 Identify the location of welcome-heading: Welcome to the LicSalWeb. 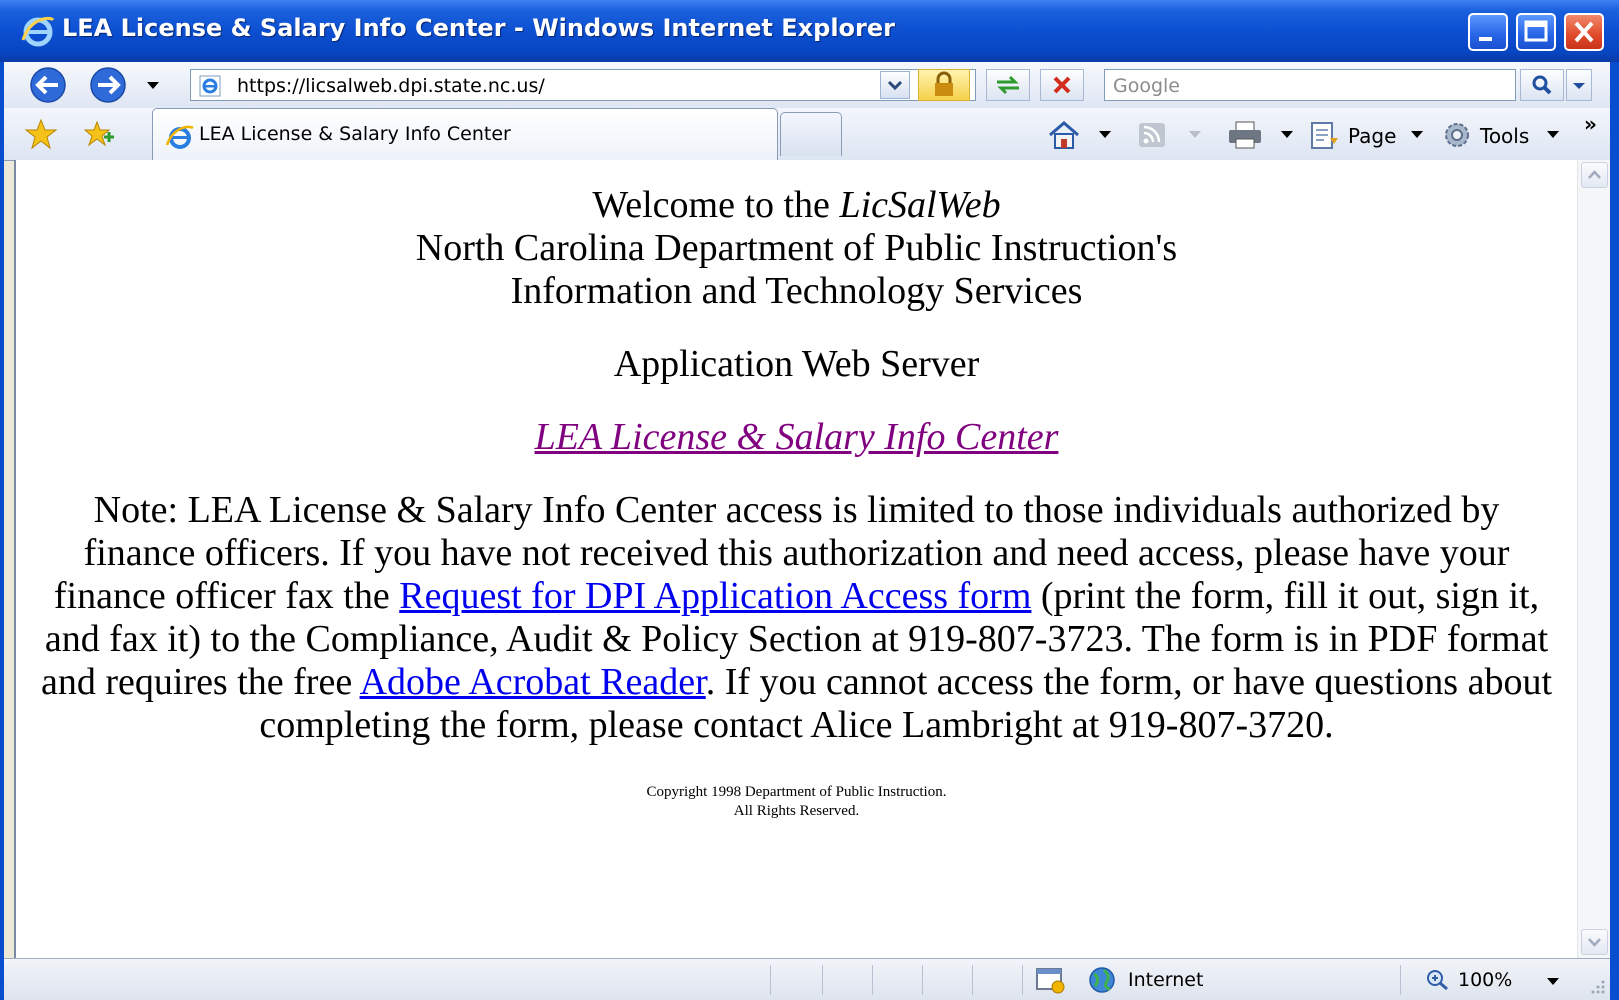
(796, 205).